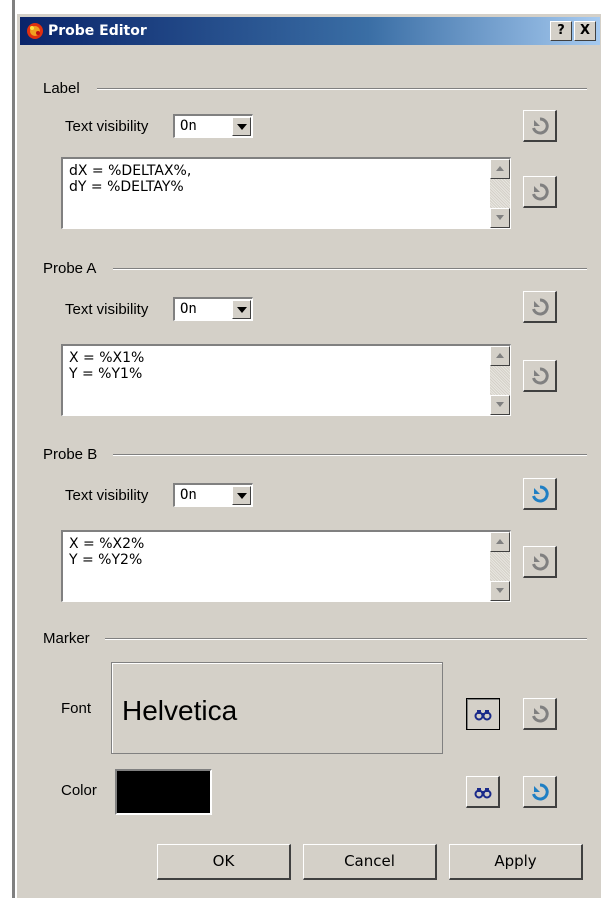 This screenshot has height=898, width=608. Describe the element at coordinates (188, 495) in the screenshot. I see `probe-b-text-visibility-value: On` at that location.